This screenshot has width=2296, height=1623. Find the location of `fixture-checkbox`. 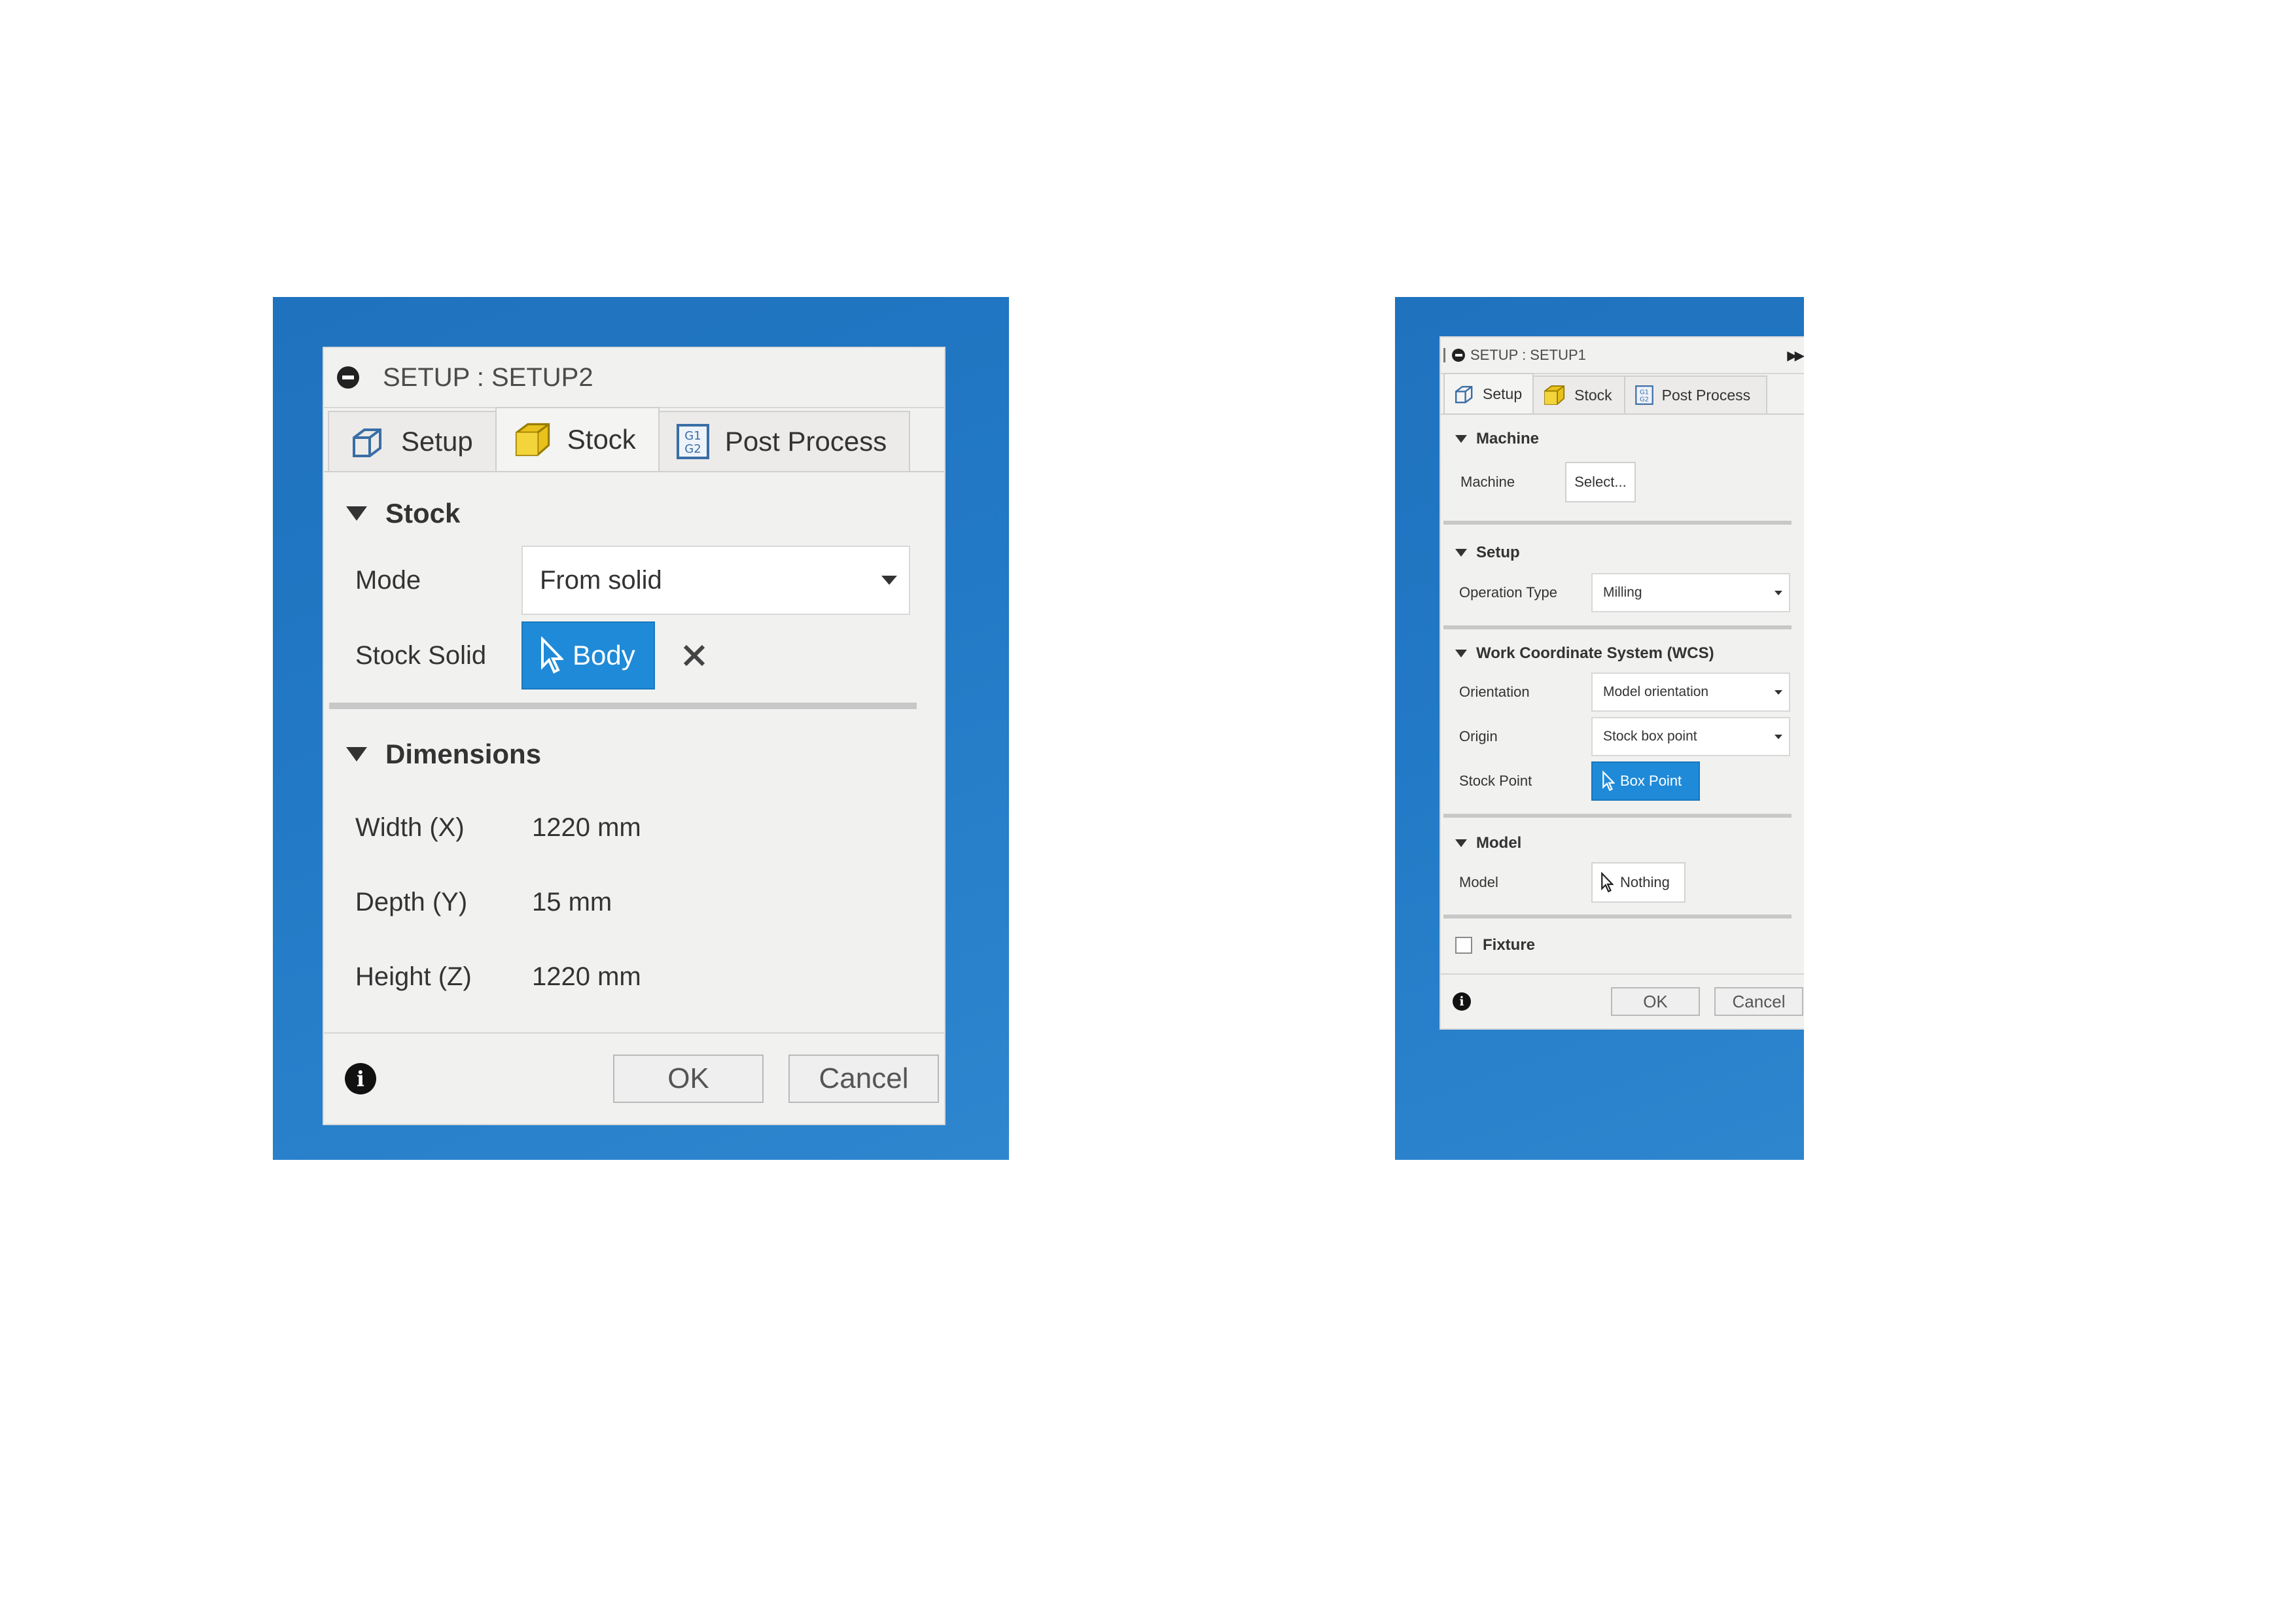

fixture-checkbox is located at coordinates (1464, 945).